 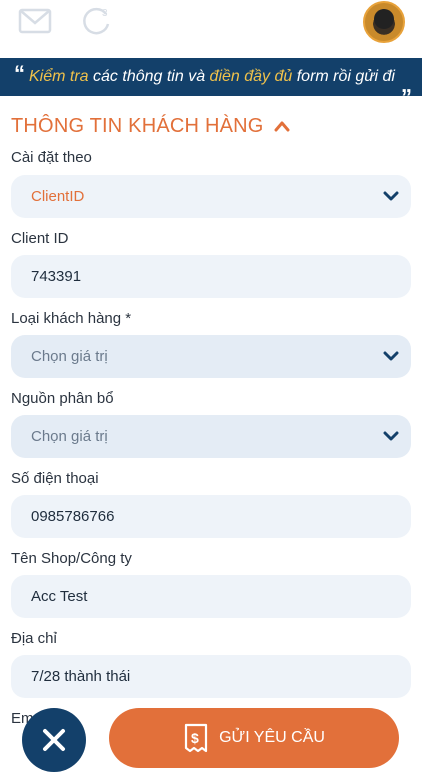 What do you see at coordinates (211, 196) in the screenshot?
I see `setting-select: ClientID` at bounding box center [211, 196].